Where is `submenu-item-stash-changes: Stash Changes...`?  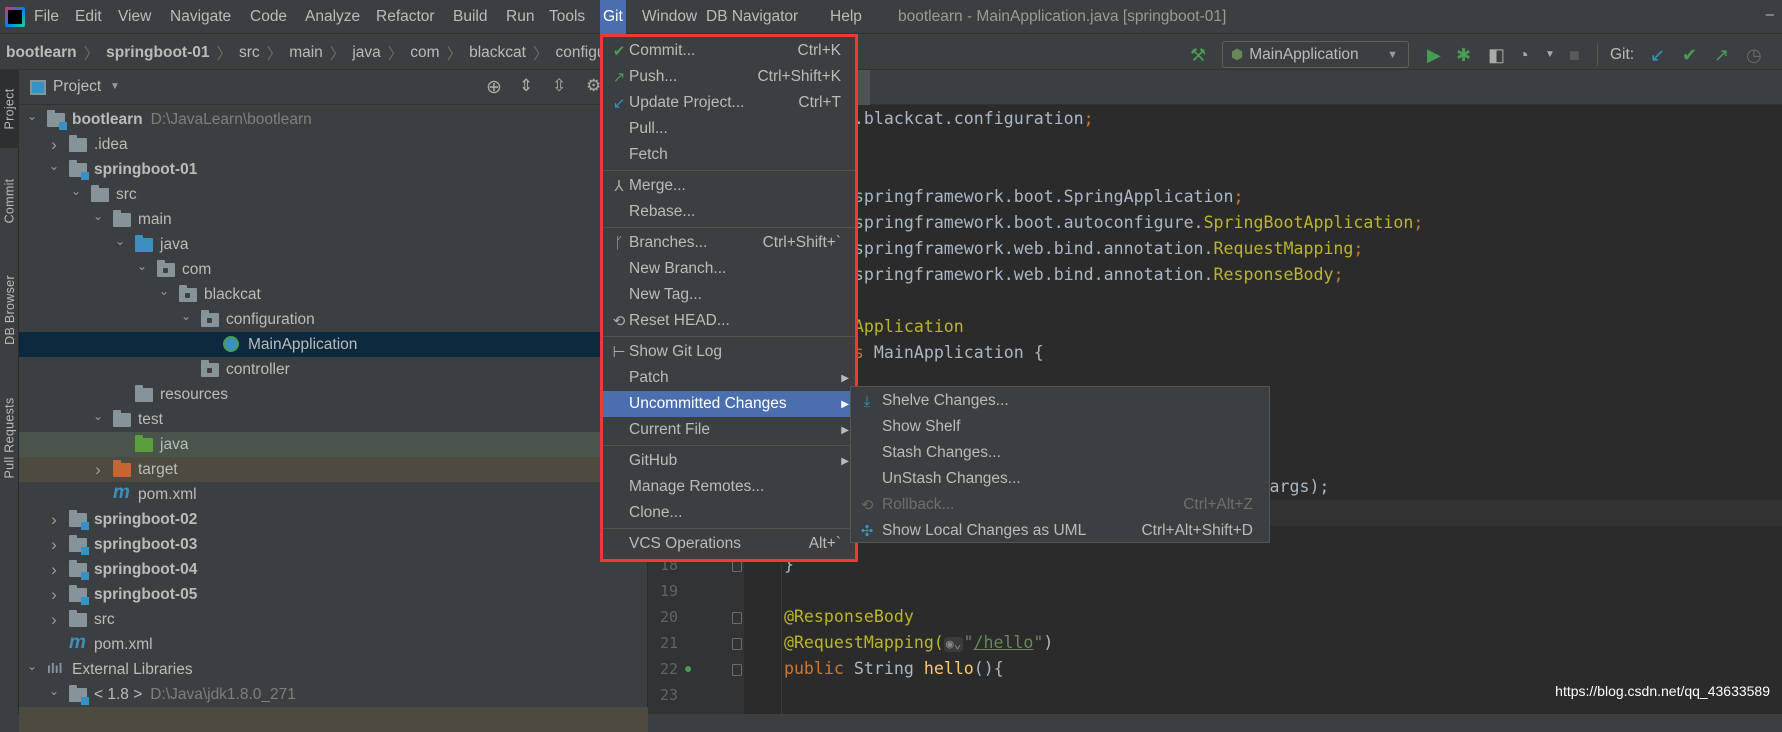 submenu-item-stash-changes: Stash Changes... is located at coordinates (1060, 453).